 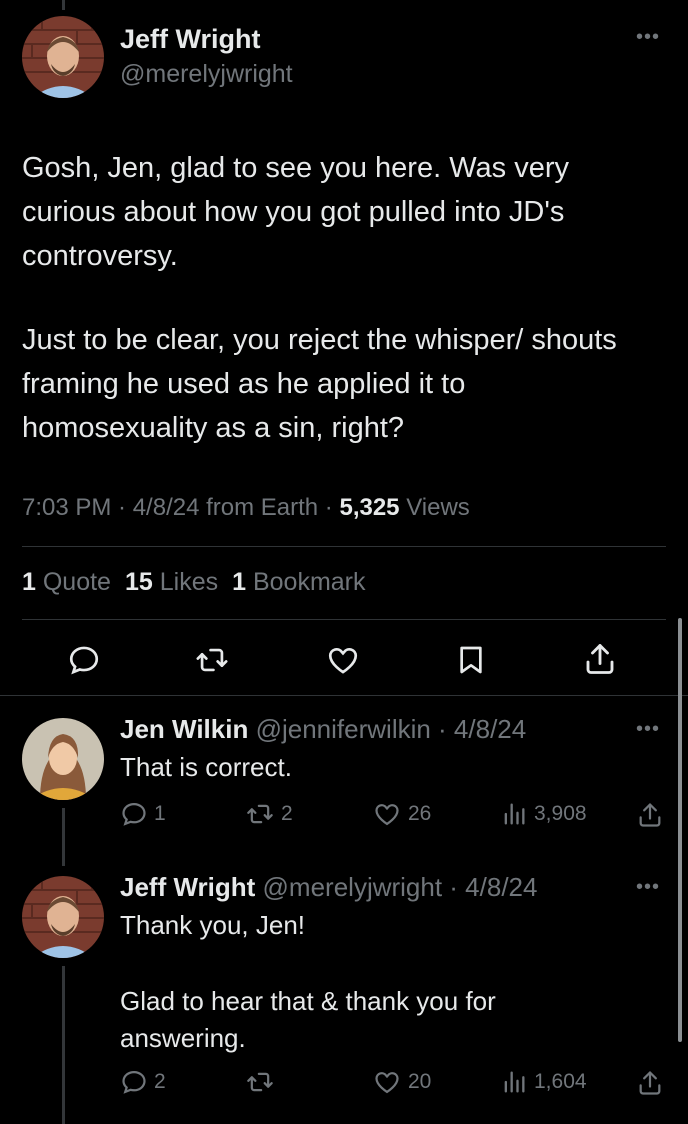 What do you see at coordinates (190, 39) in the screenshot?
I see `main-author-name: Jeff Wright` at bounding box center [190, 39].